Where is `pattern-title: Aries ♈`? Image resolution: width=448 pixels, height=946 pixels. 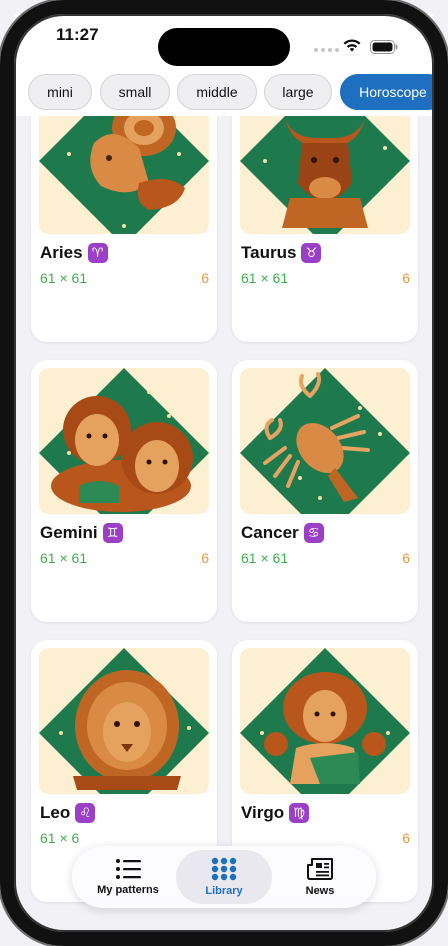
pattern-title: Aries ♈ is located at coordinates (74, 253).